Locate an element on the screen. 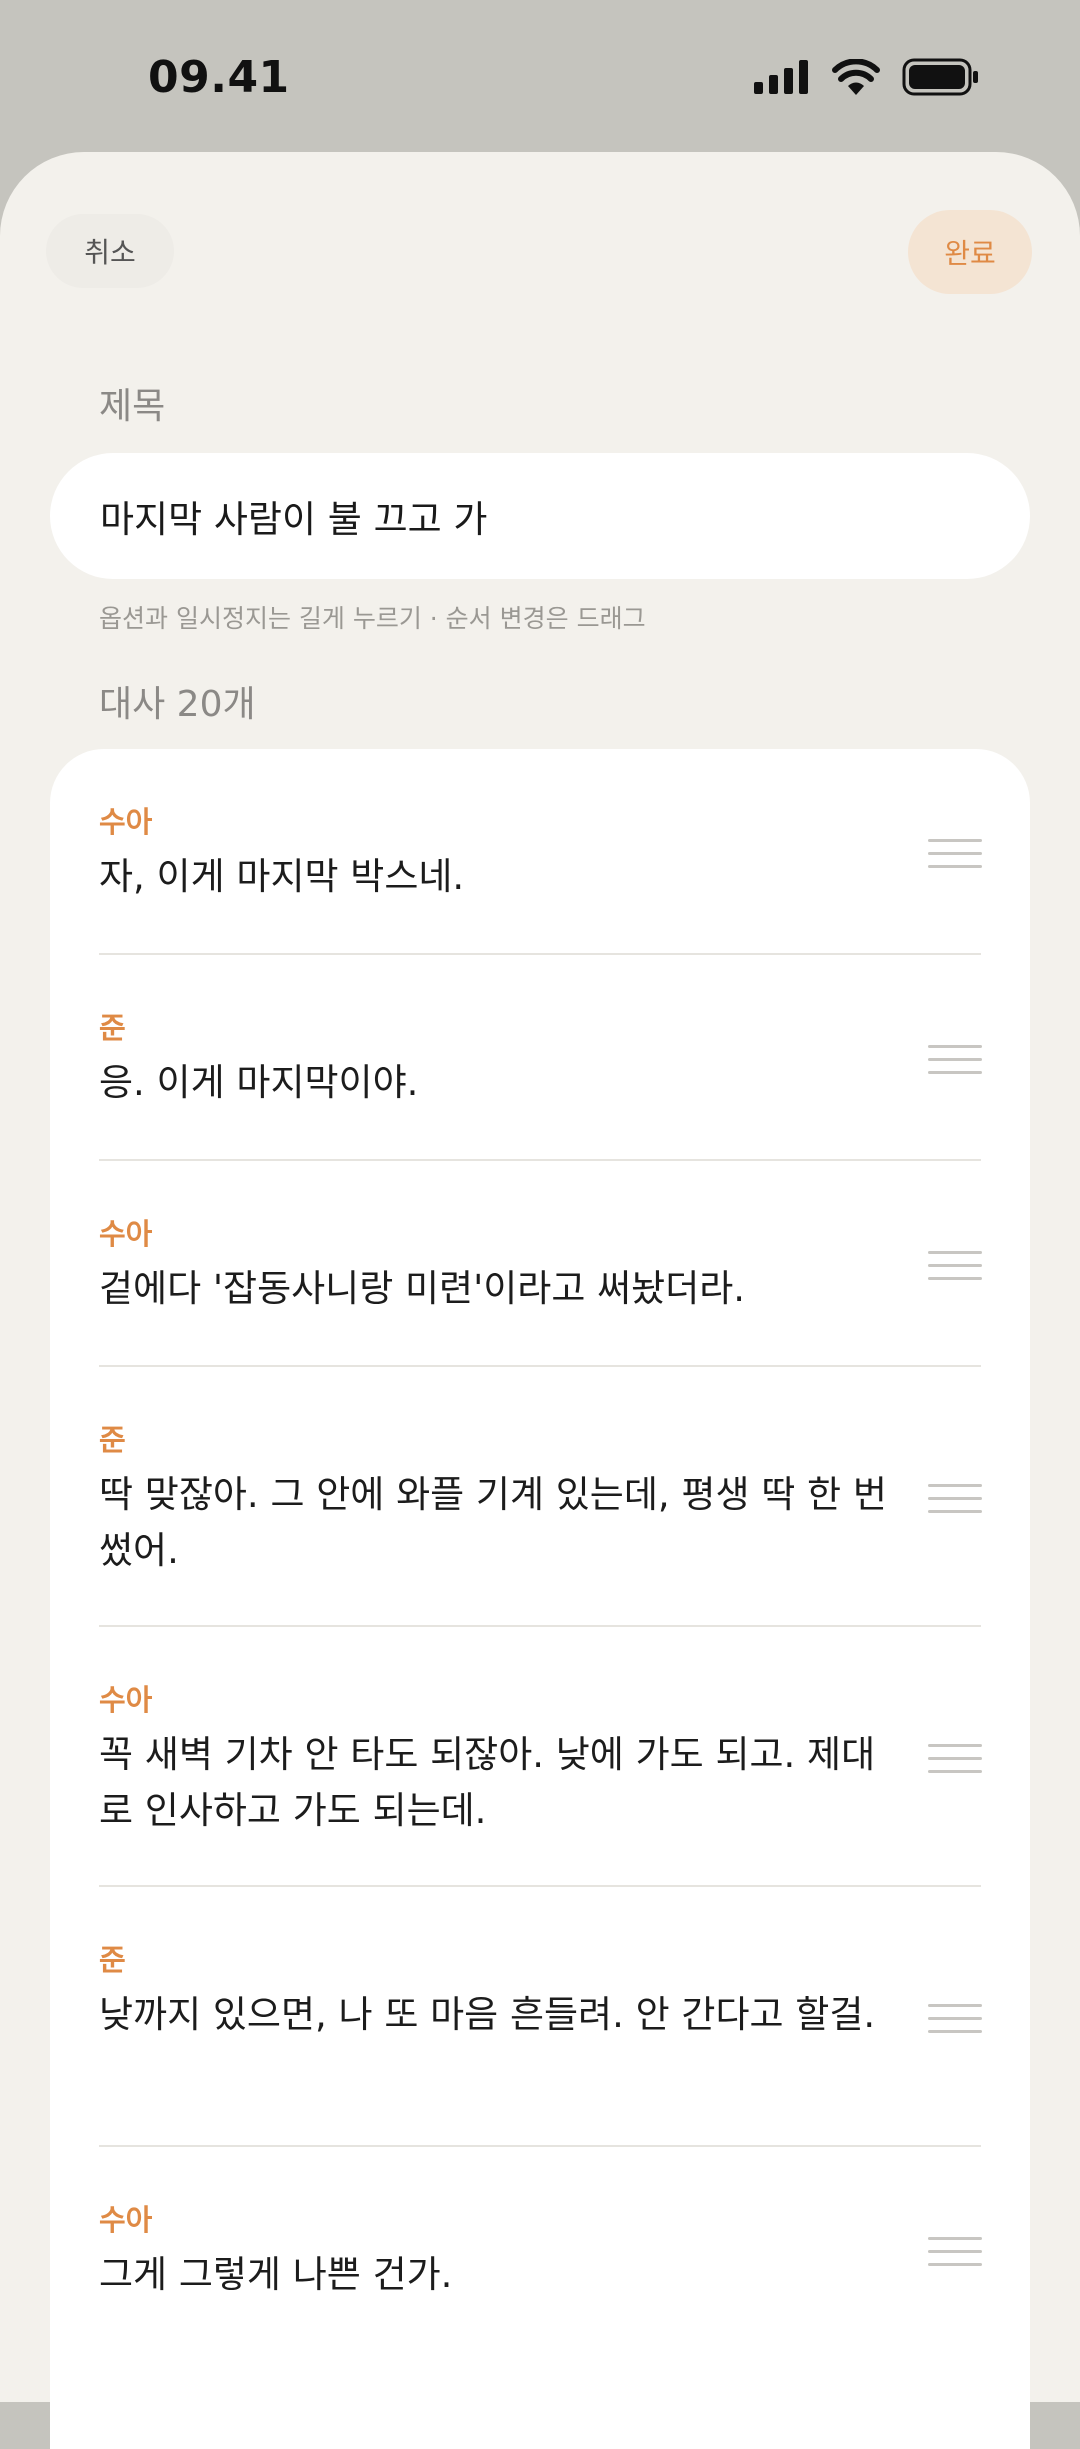 Image resolution: width=1080 pixels, height=2449 pixels. wifi-icon is located at coordinates (856, 77).